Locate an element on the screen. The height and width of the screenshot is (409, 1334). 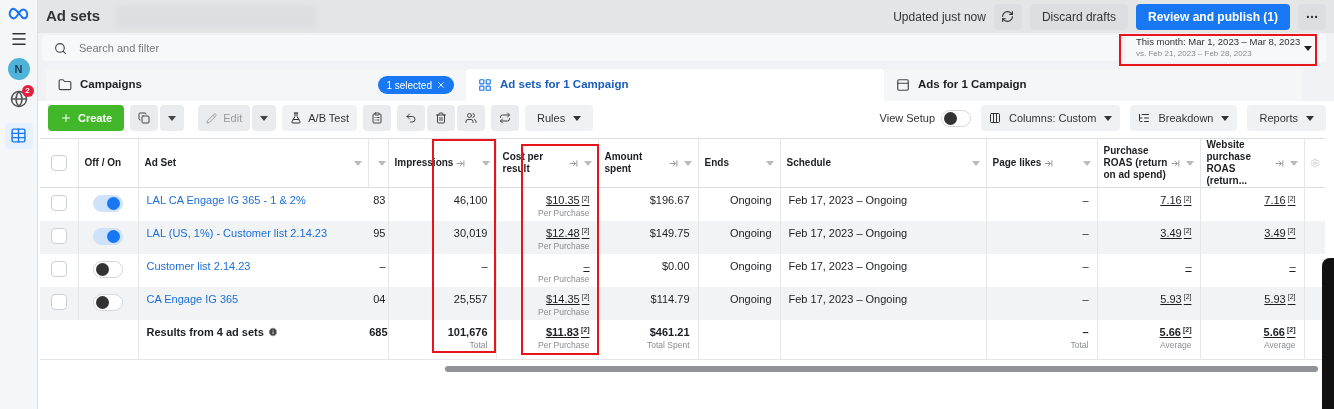
clipboard-button is located at coordinates (377, 118).